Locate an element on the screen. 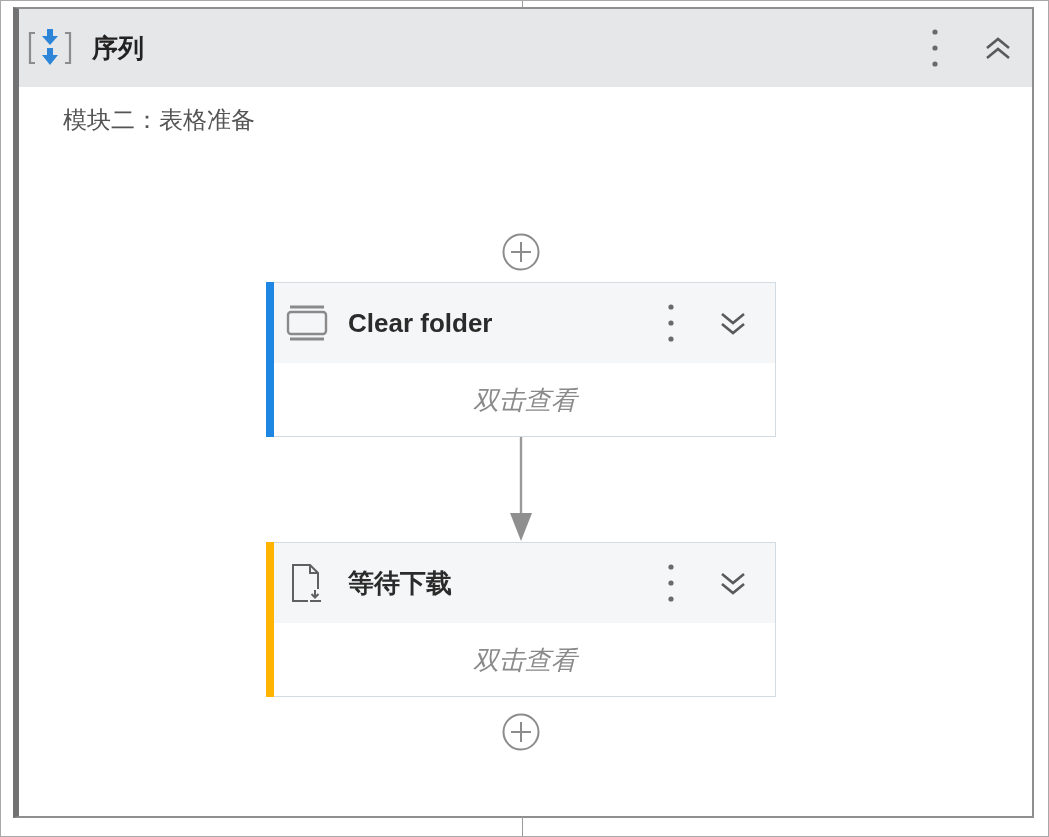  file-download-icon is located at coordinates (307, 583).